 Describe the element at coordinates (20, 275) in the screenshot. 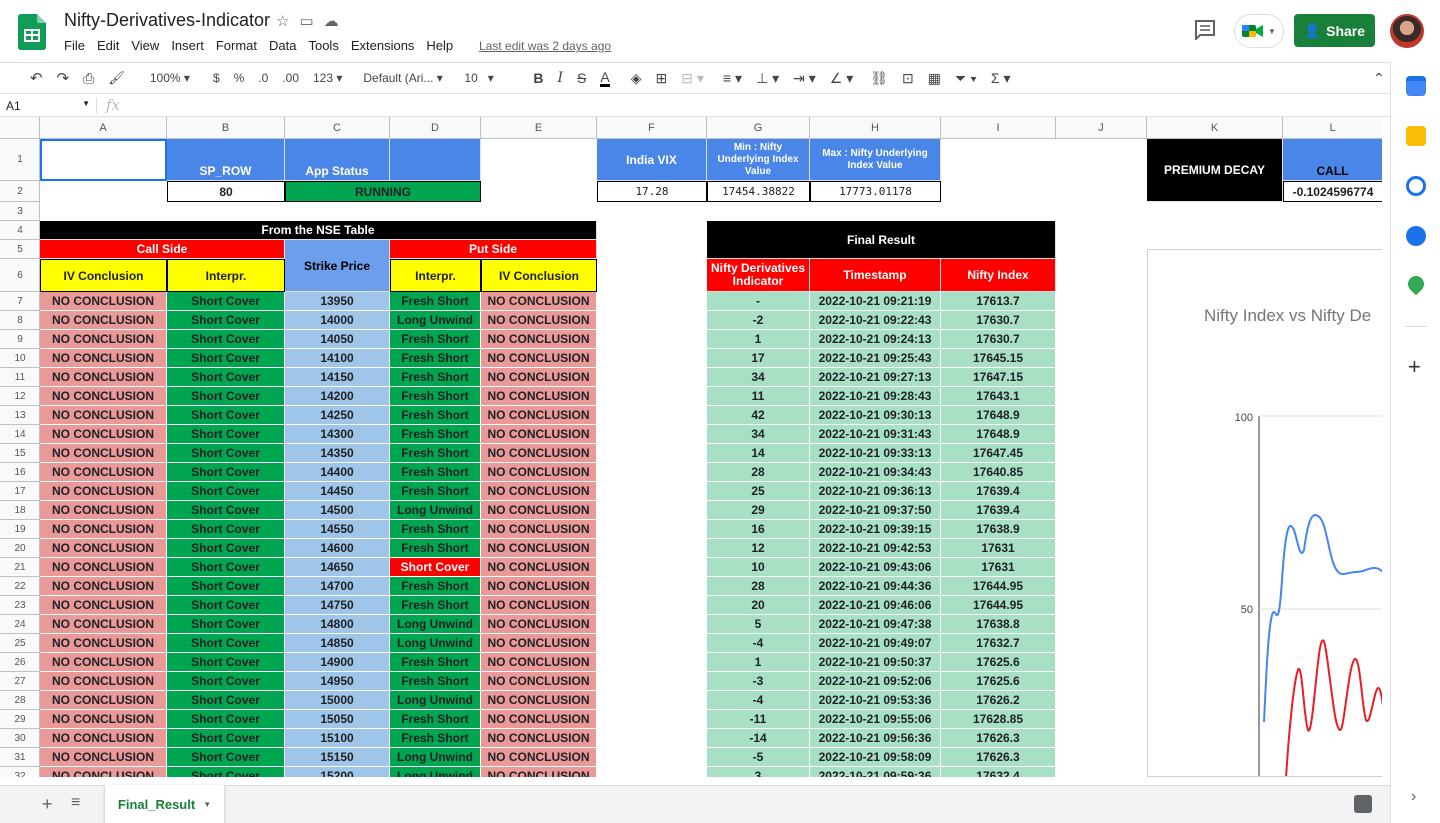

I see `row-header-6: 6` at that location.